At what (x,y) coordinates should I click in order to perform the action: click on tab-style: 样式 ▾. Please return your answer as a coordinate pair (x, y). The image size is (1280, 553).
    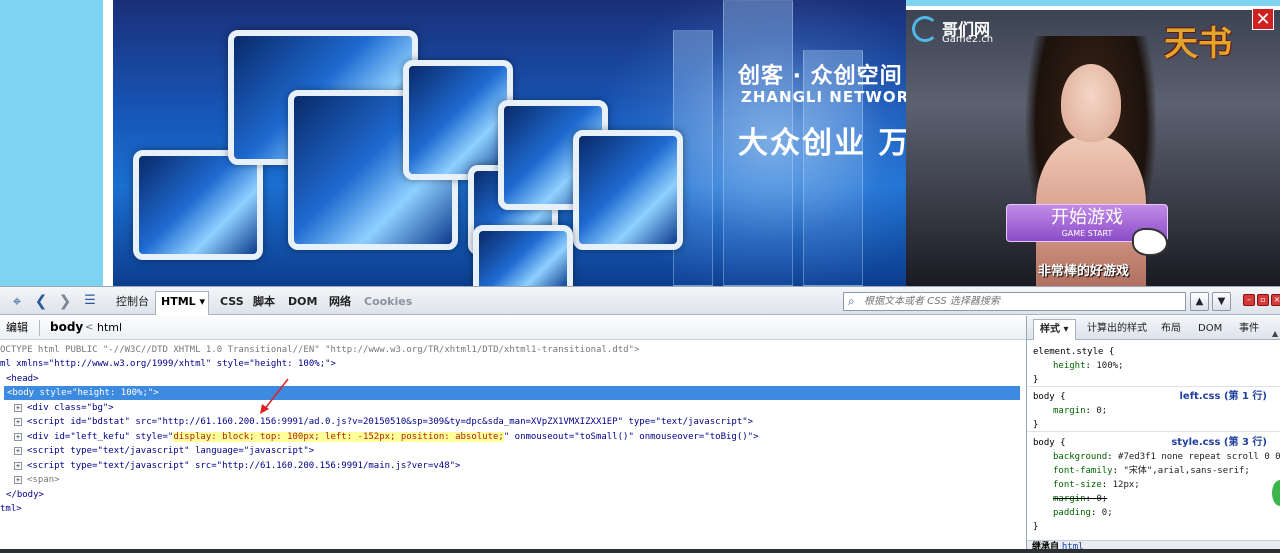
    Looking at the image, I should click on (1054, 329).